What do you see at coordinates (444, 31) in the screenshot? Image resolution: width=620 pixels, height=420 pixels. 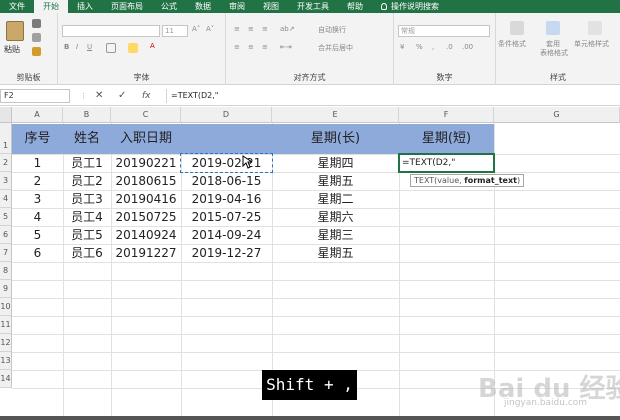 I see `number-format-combobox: 常规` at bounding box center [444, 31].